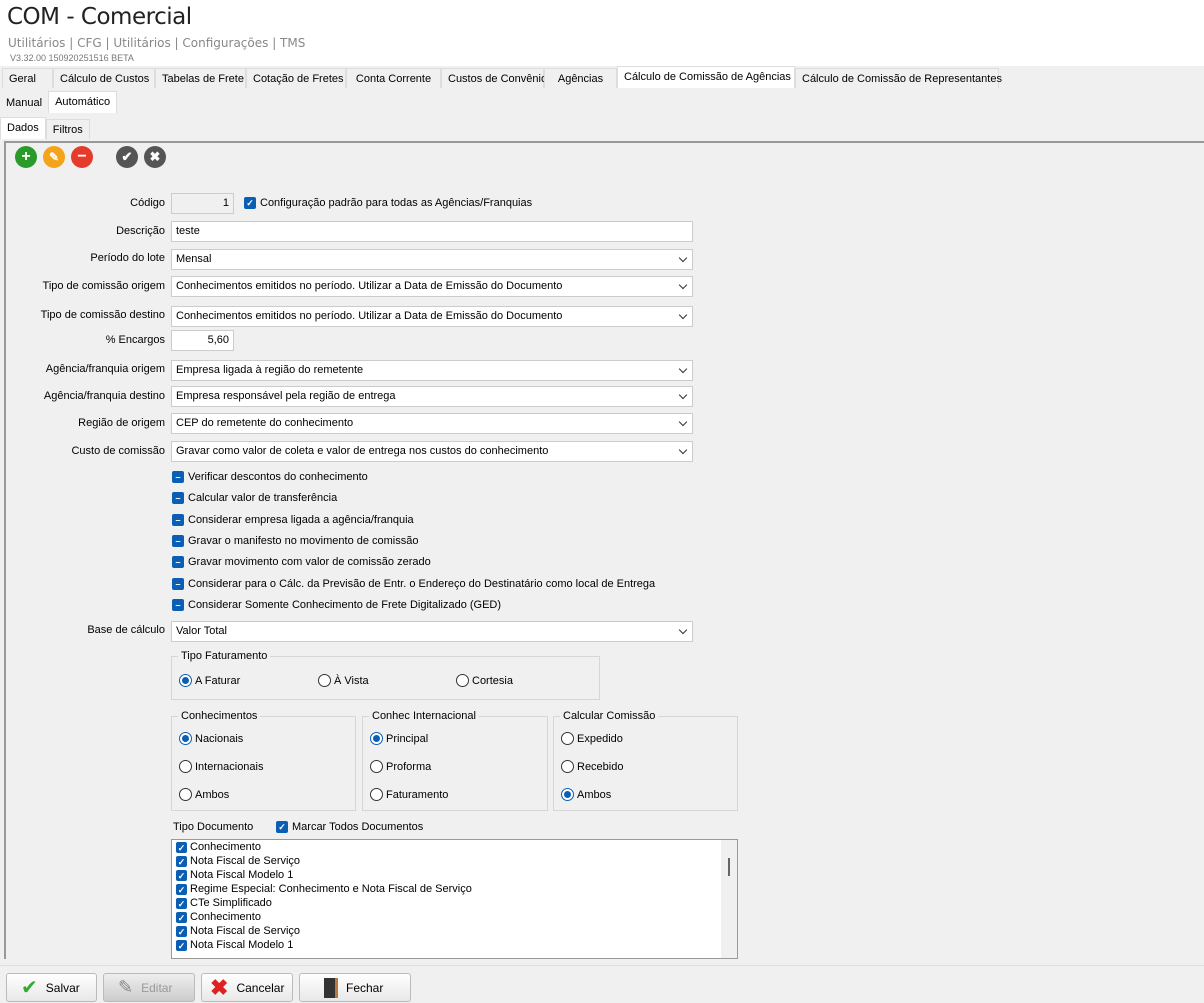  Describe the element at coordinates (219, 716) in the screenshot. I see `group-title: Conhecimentos` at that location.